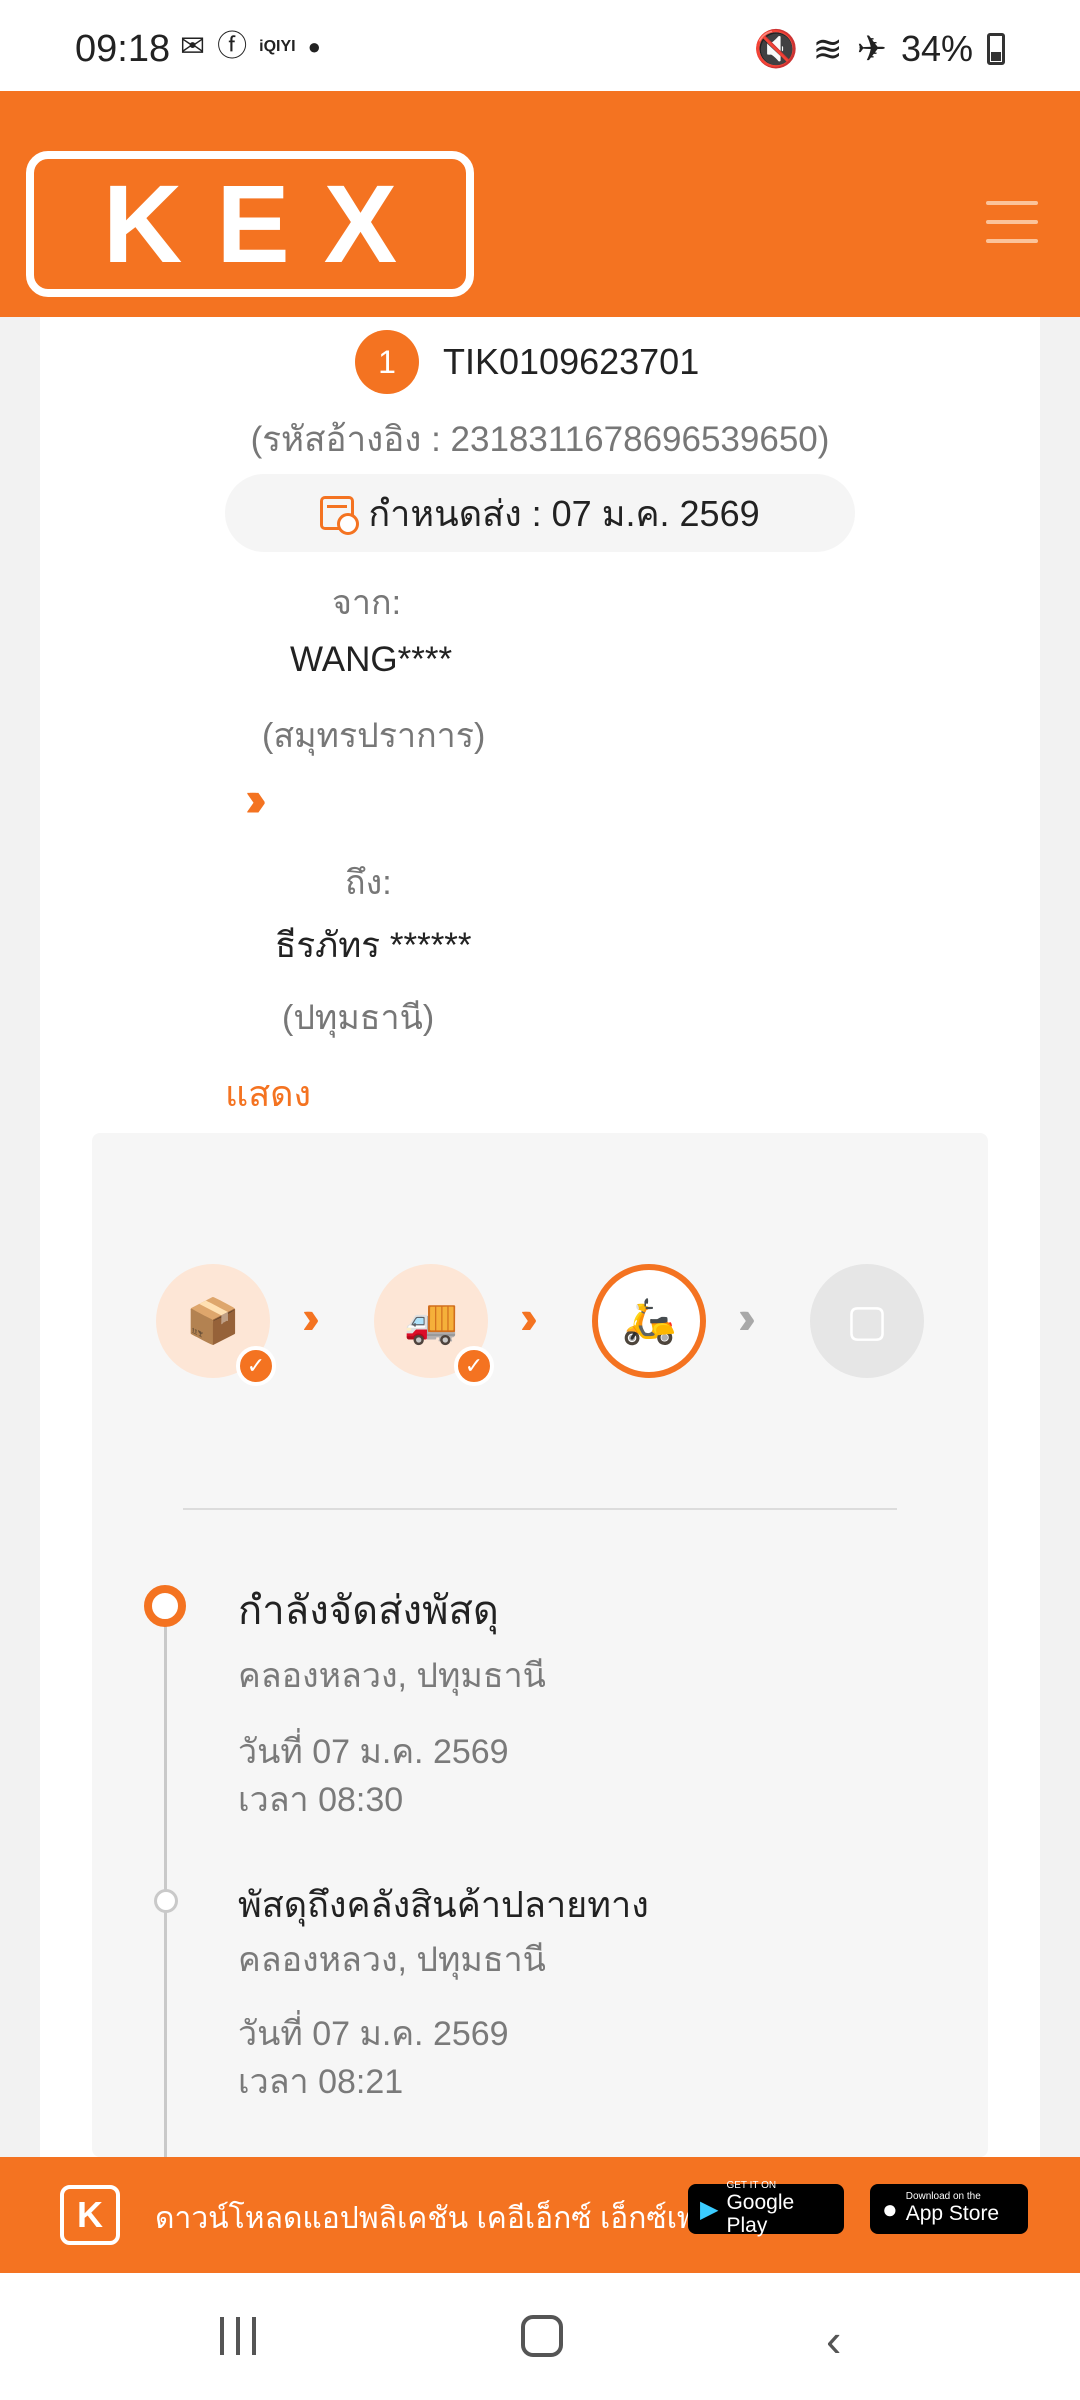  What do you see at coordinates (431, 1321) in the screenshot?
I see `truck-icon: 🚚` at bounding box center [431, 1321].